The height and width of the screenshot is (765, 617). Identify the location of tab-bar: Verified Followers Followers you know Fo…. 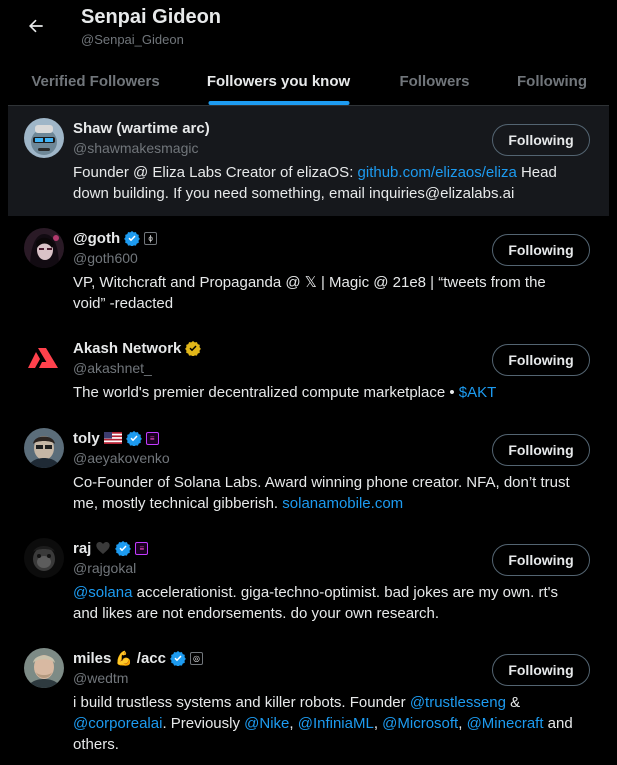
(308, 82).